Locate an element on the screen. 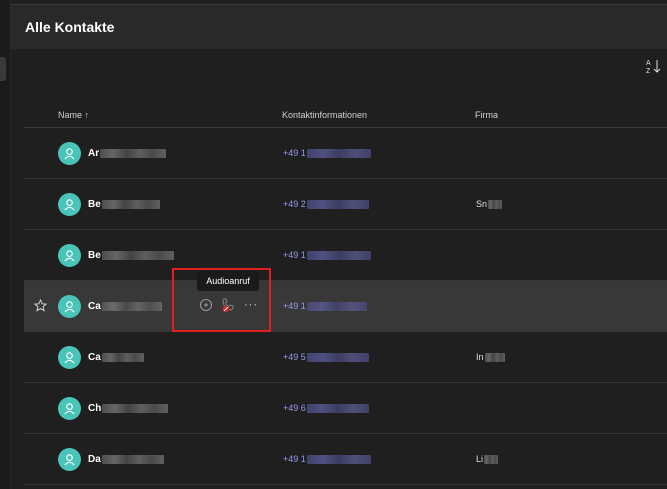 The width and height of the screenshot is (667, 489). table-row: Da +49 1 Li is located at coordinates (345, 459).